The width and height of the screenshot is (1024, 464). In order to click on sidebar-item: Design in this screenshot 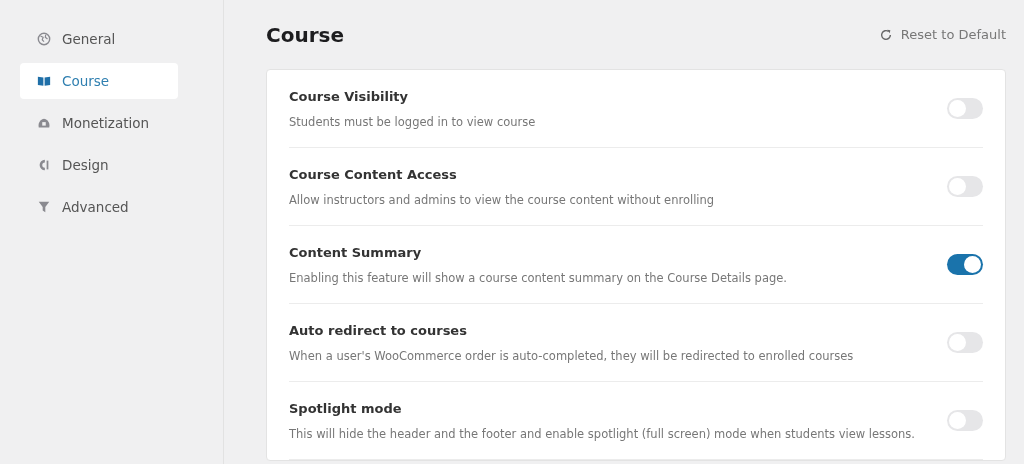, I will do `click(99, 165)`.